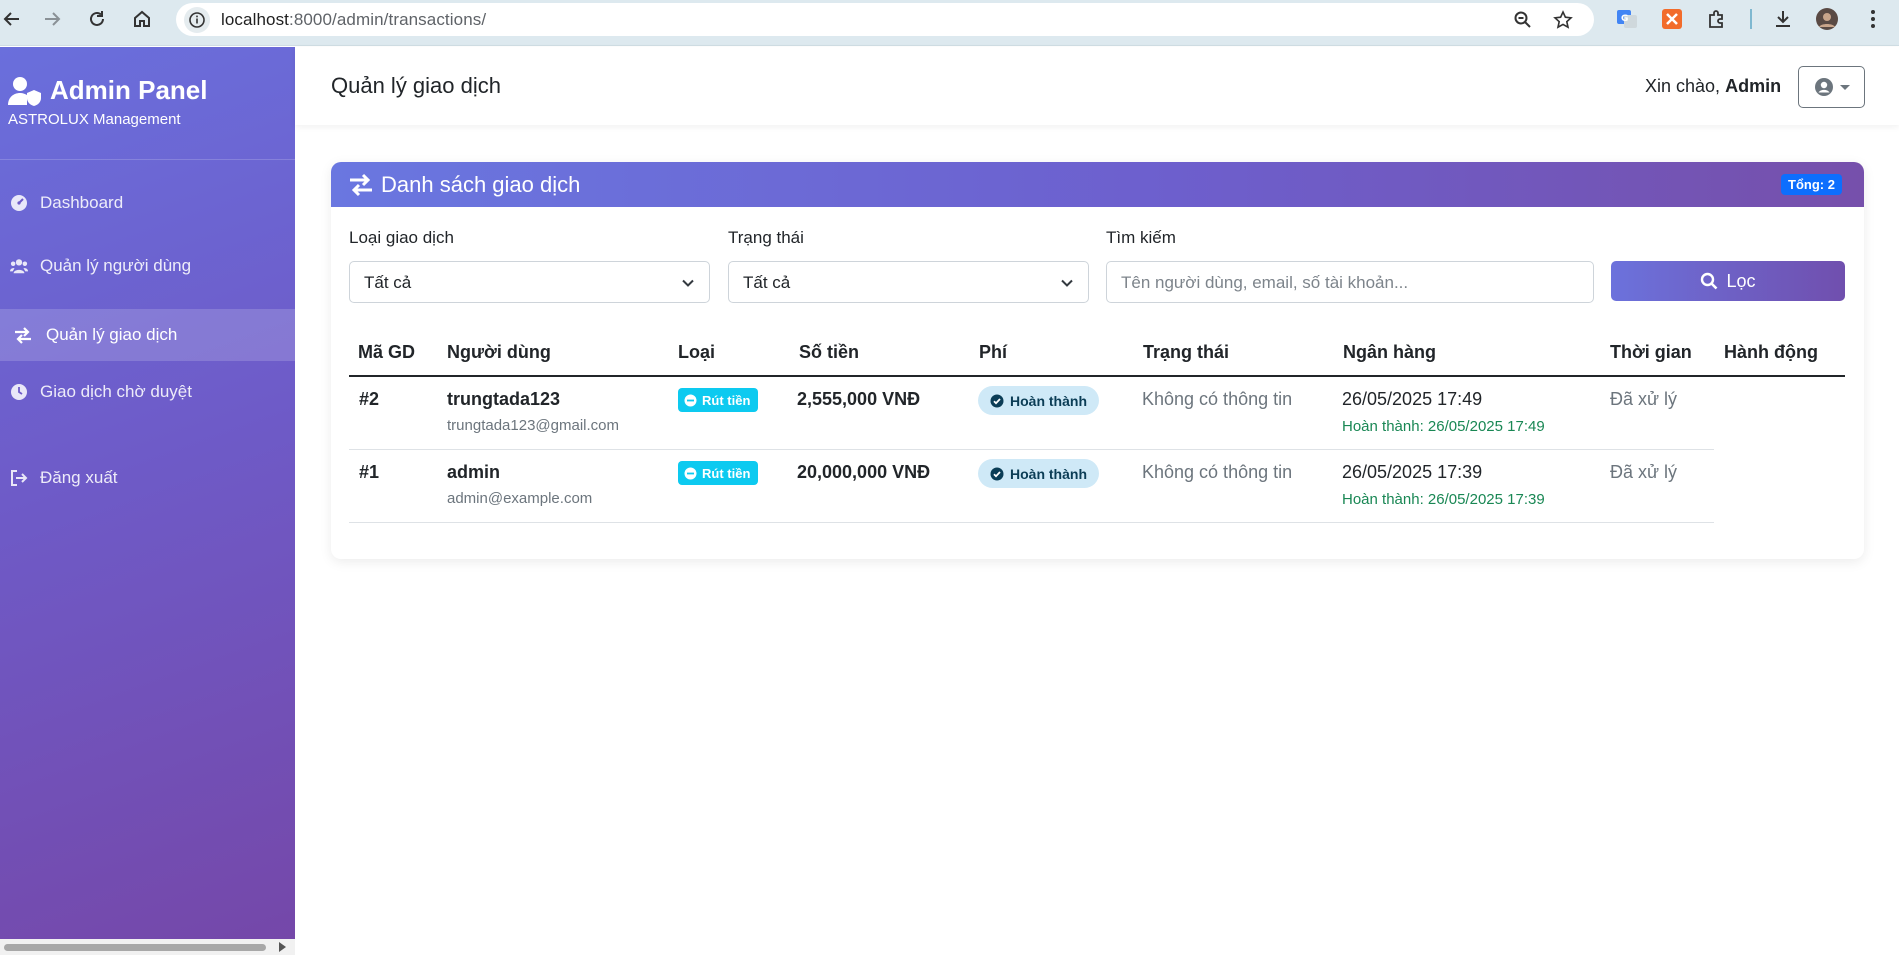 Image resolution: width=1899 pixels, height=955 pixels. What do you see at coordinates (1741, 280) in the screenshot?
I see `filter-button-label: Lọc` at bounding box center [1741, 280].